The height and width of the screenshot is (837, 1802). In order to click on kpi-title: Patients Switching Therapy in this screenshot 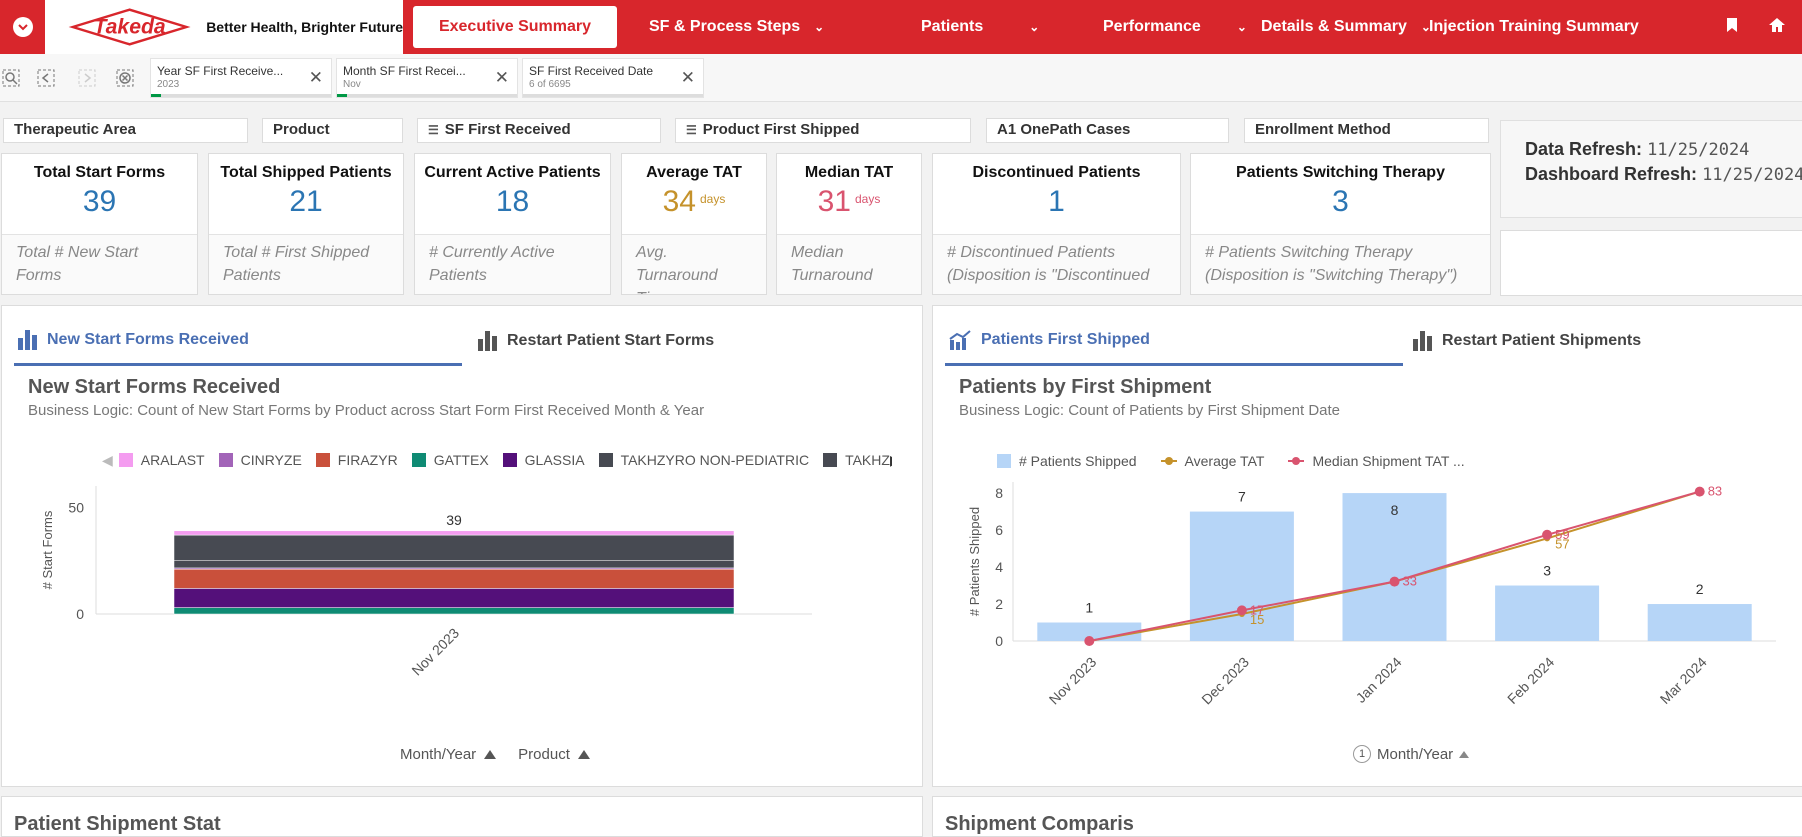, I will do `click(1340, 172)`.